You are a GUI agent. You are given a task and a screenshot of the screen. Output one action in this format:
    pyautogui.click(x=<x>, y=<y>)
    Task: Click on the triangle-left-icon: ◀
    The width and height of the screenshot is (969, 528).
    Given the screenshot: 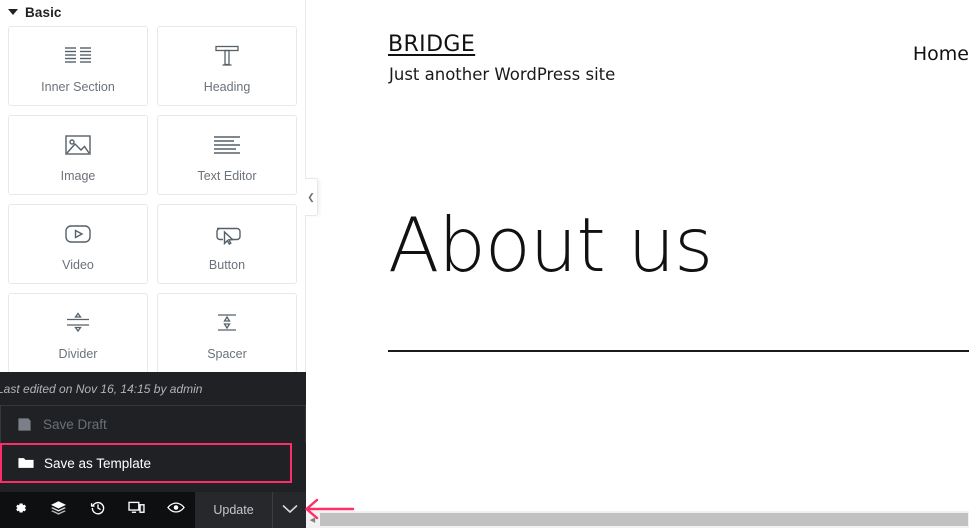 What is the action you would take?
    pyautogui.click(x=312, y=520)
    